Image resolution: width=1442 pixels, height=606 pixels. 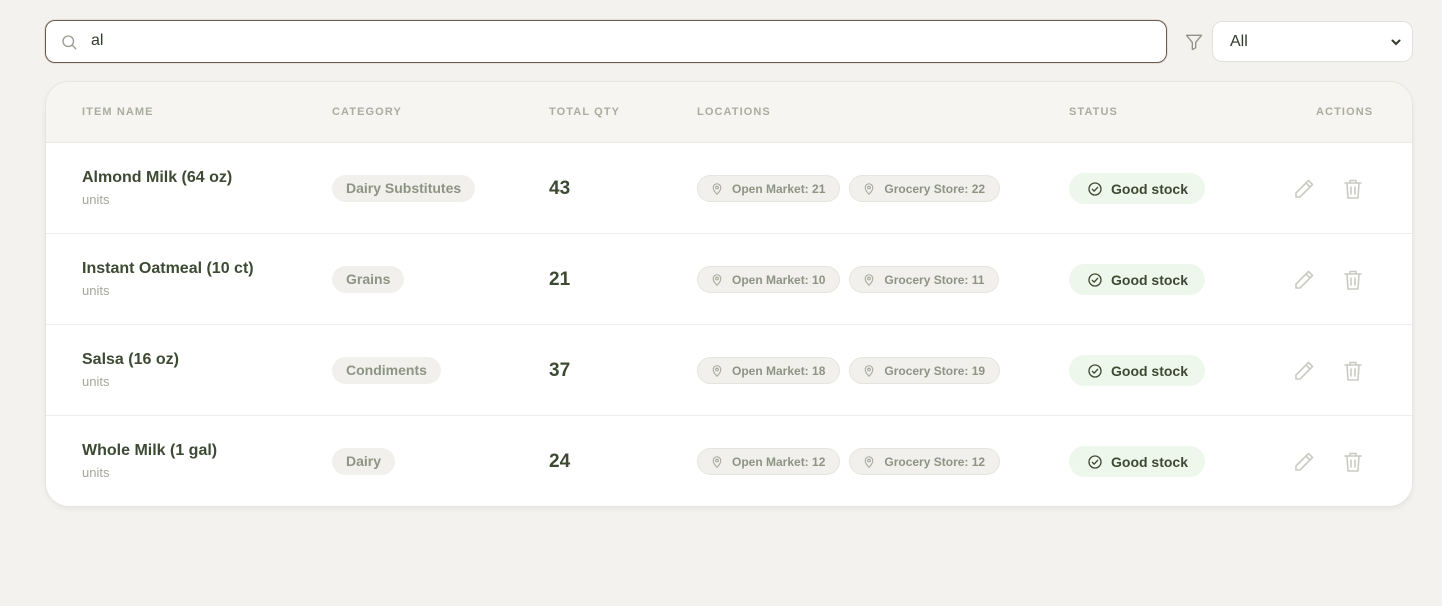 What do you see at coordinates (560, 461) in the screenshot?
I see `total-qty: 24` at bounding box center [560, 461].